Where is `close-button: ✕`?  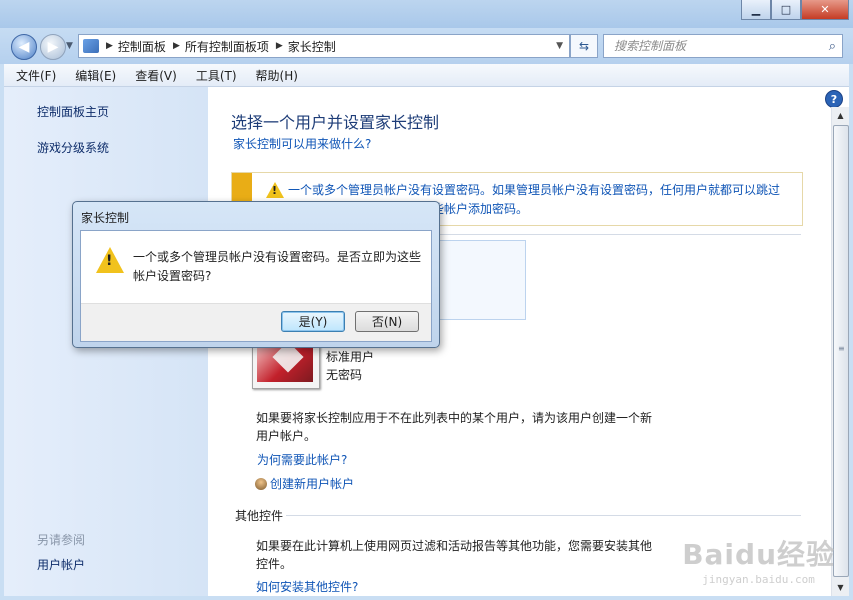 close-button: ✕ is located at coordinates (825, 10).